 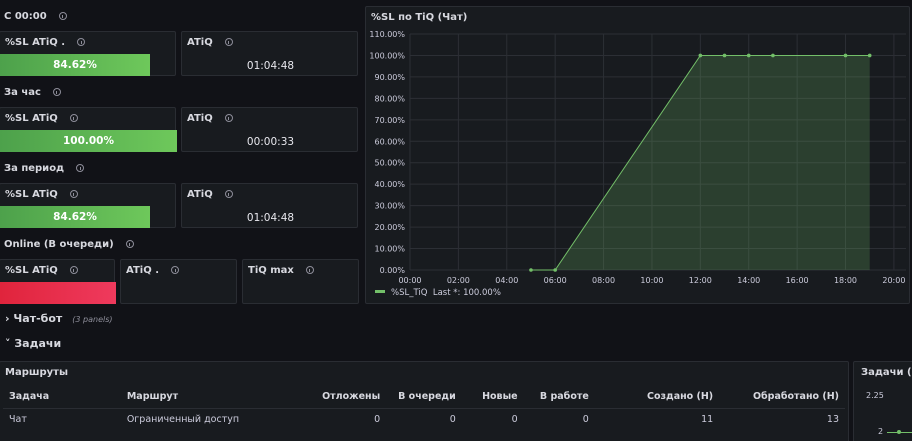 What do you see at coordinates (142, 270) in the screenshot?
I see `panel-title: ATiQ .` at bounding box center [142, 270].